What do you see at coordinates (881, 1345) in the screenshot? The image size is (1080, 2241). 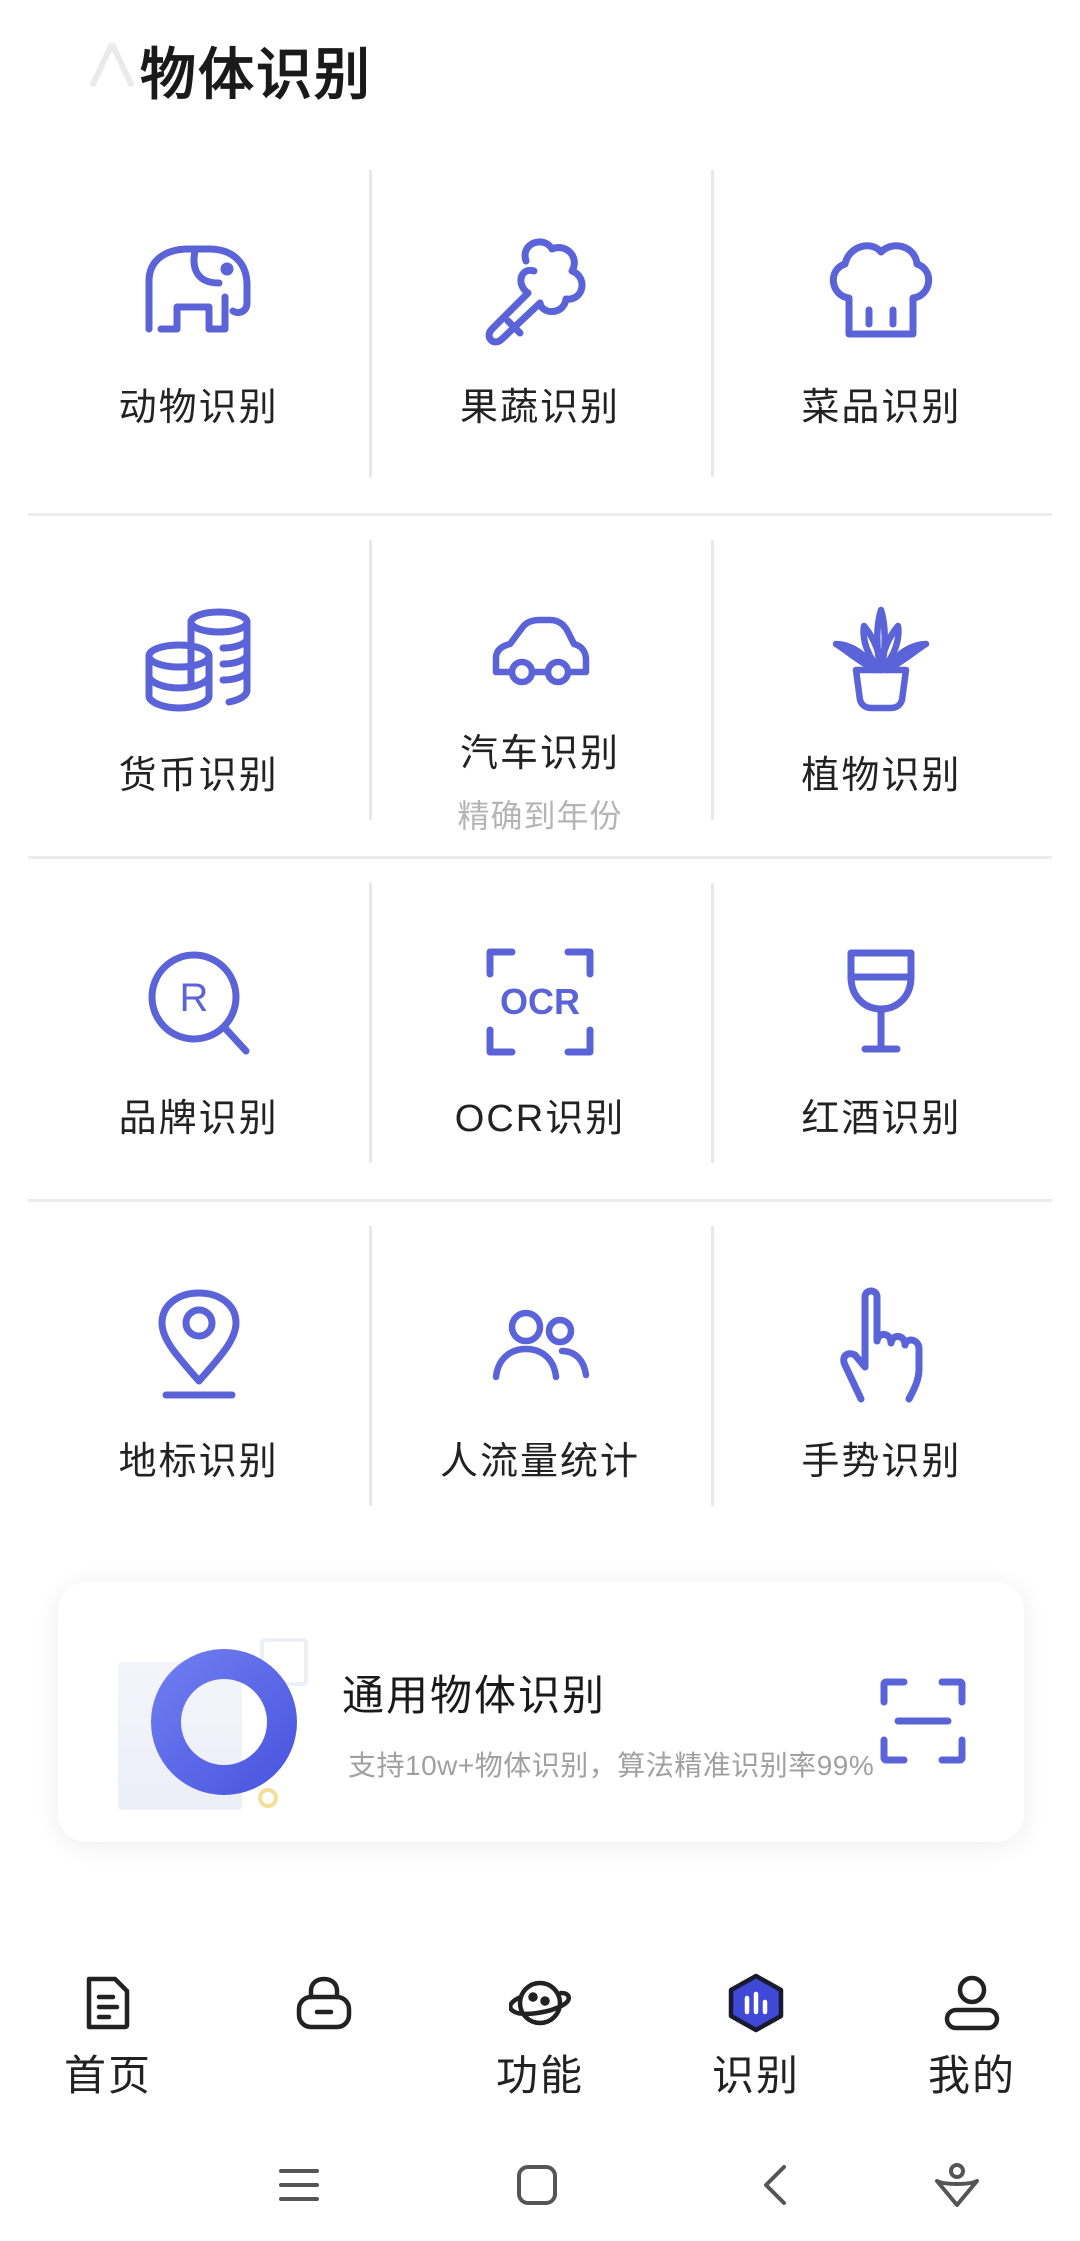 I see `hand-pointer-icon` at bounding box center [881, 1345].